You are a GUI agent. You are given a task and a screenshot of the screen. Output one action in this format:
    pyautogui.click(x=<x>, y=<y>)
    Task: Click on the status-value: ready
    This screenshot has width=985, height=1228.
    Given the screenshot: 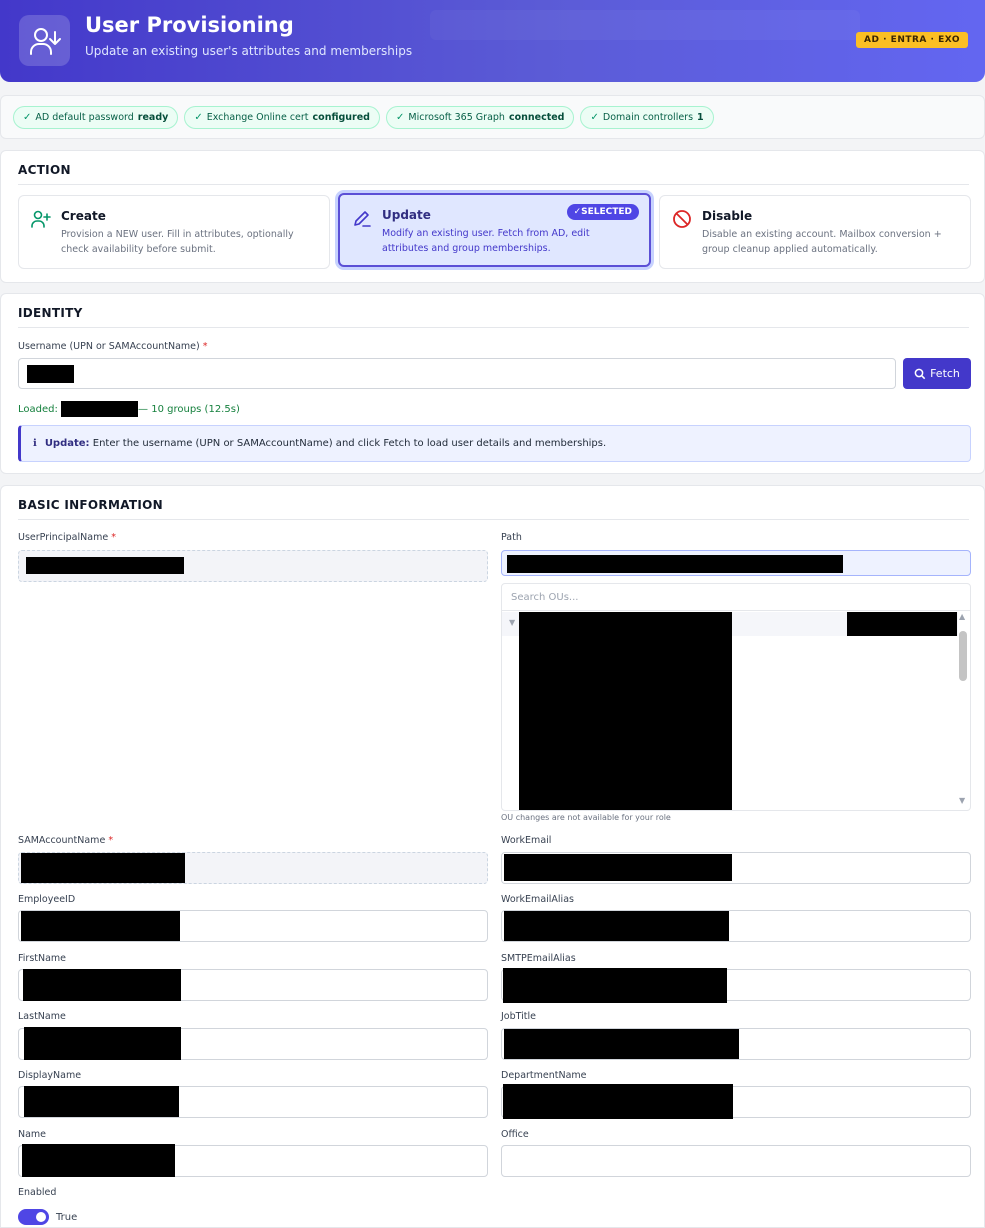 What is the action you would take?
    pyautogui.click(x=153, y=117)
    